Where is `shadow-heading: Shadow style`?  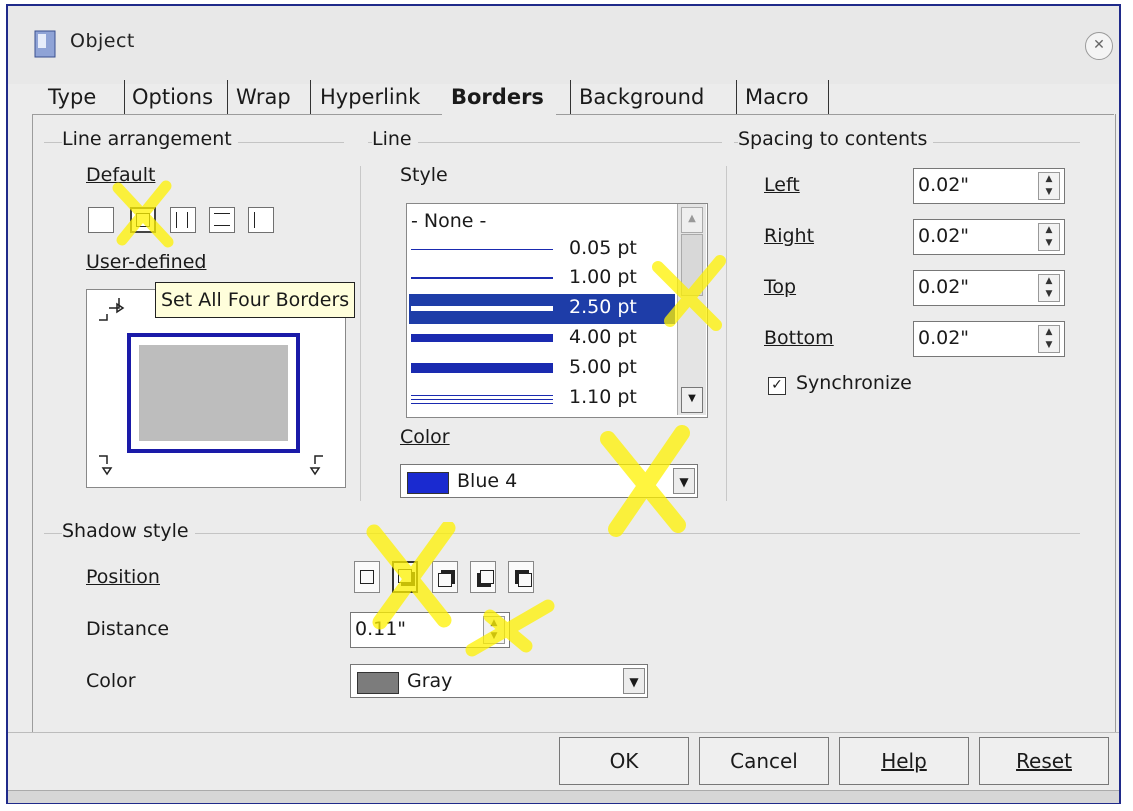
shadow-heading: Shadow style is located at coordinates (128, 531).